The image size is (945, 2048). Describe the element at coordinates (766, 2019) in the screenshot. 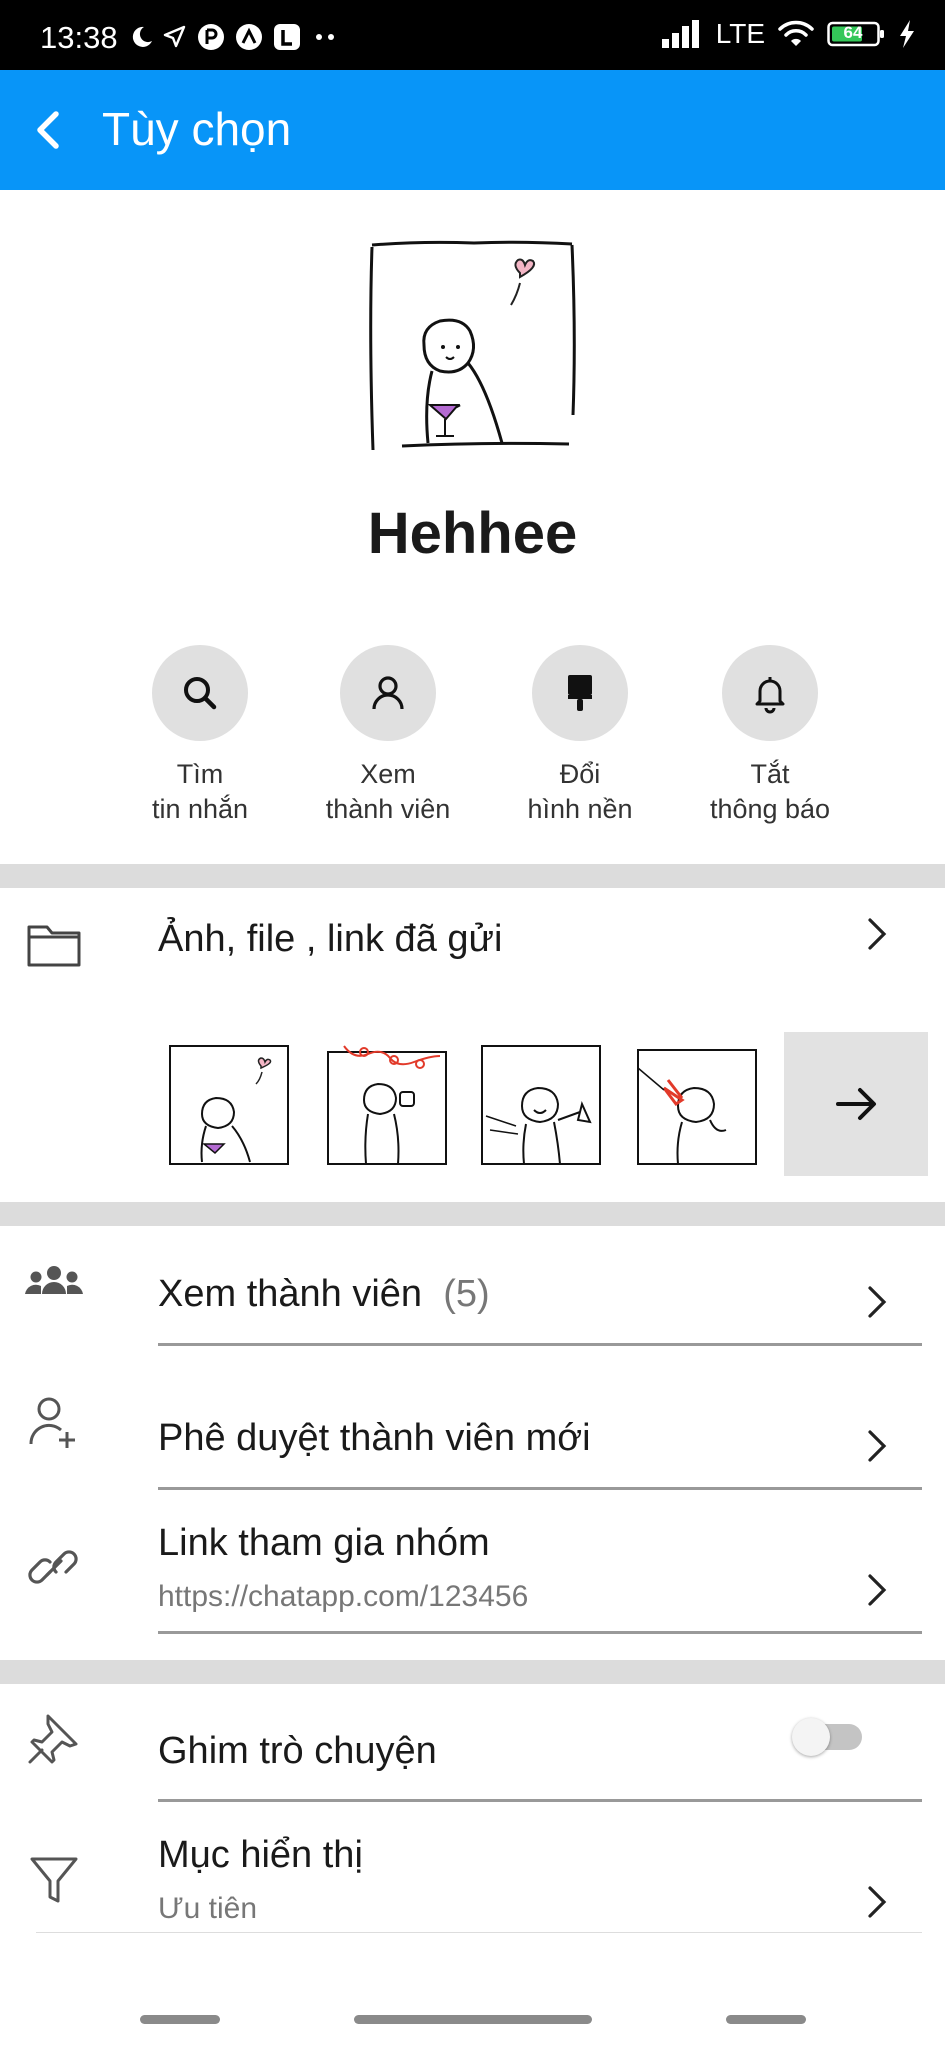

I see `nav-back-handle` at that location.